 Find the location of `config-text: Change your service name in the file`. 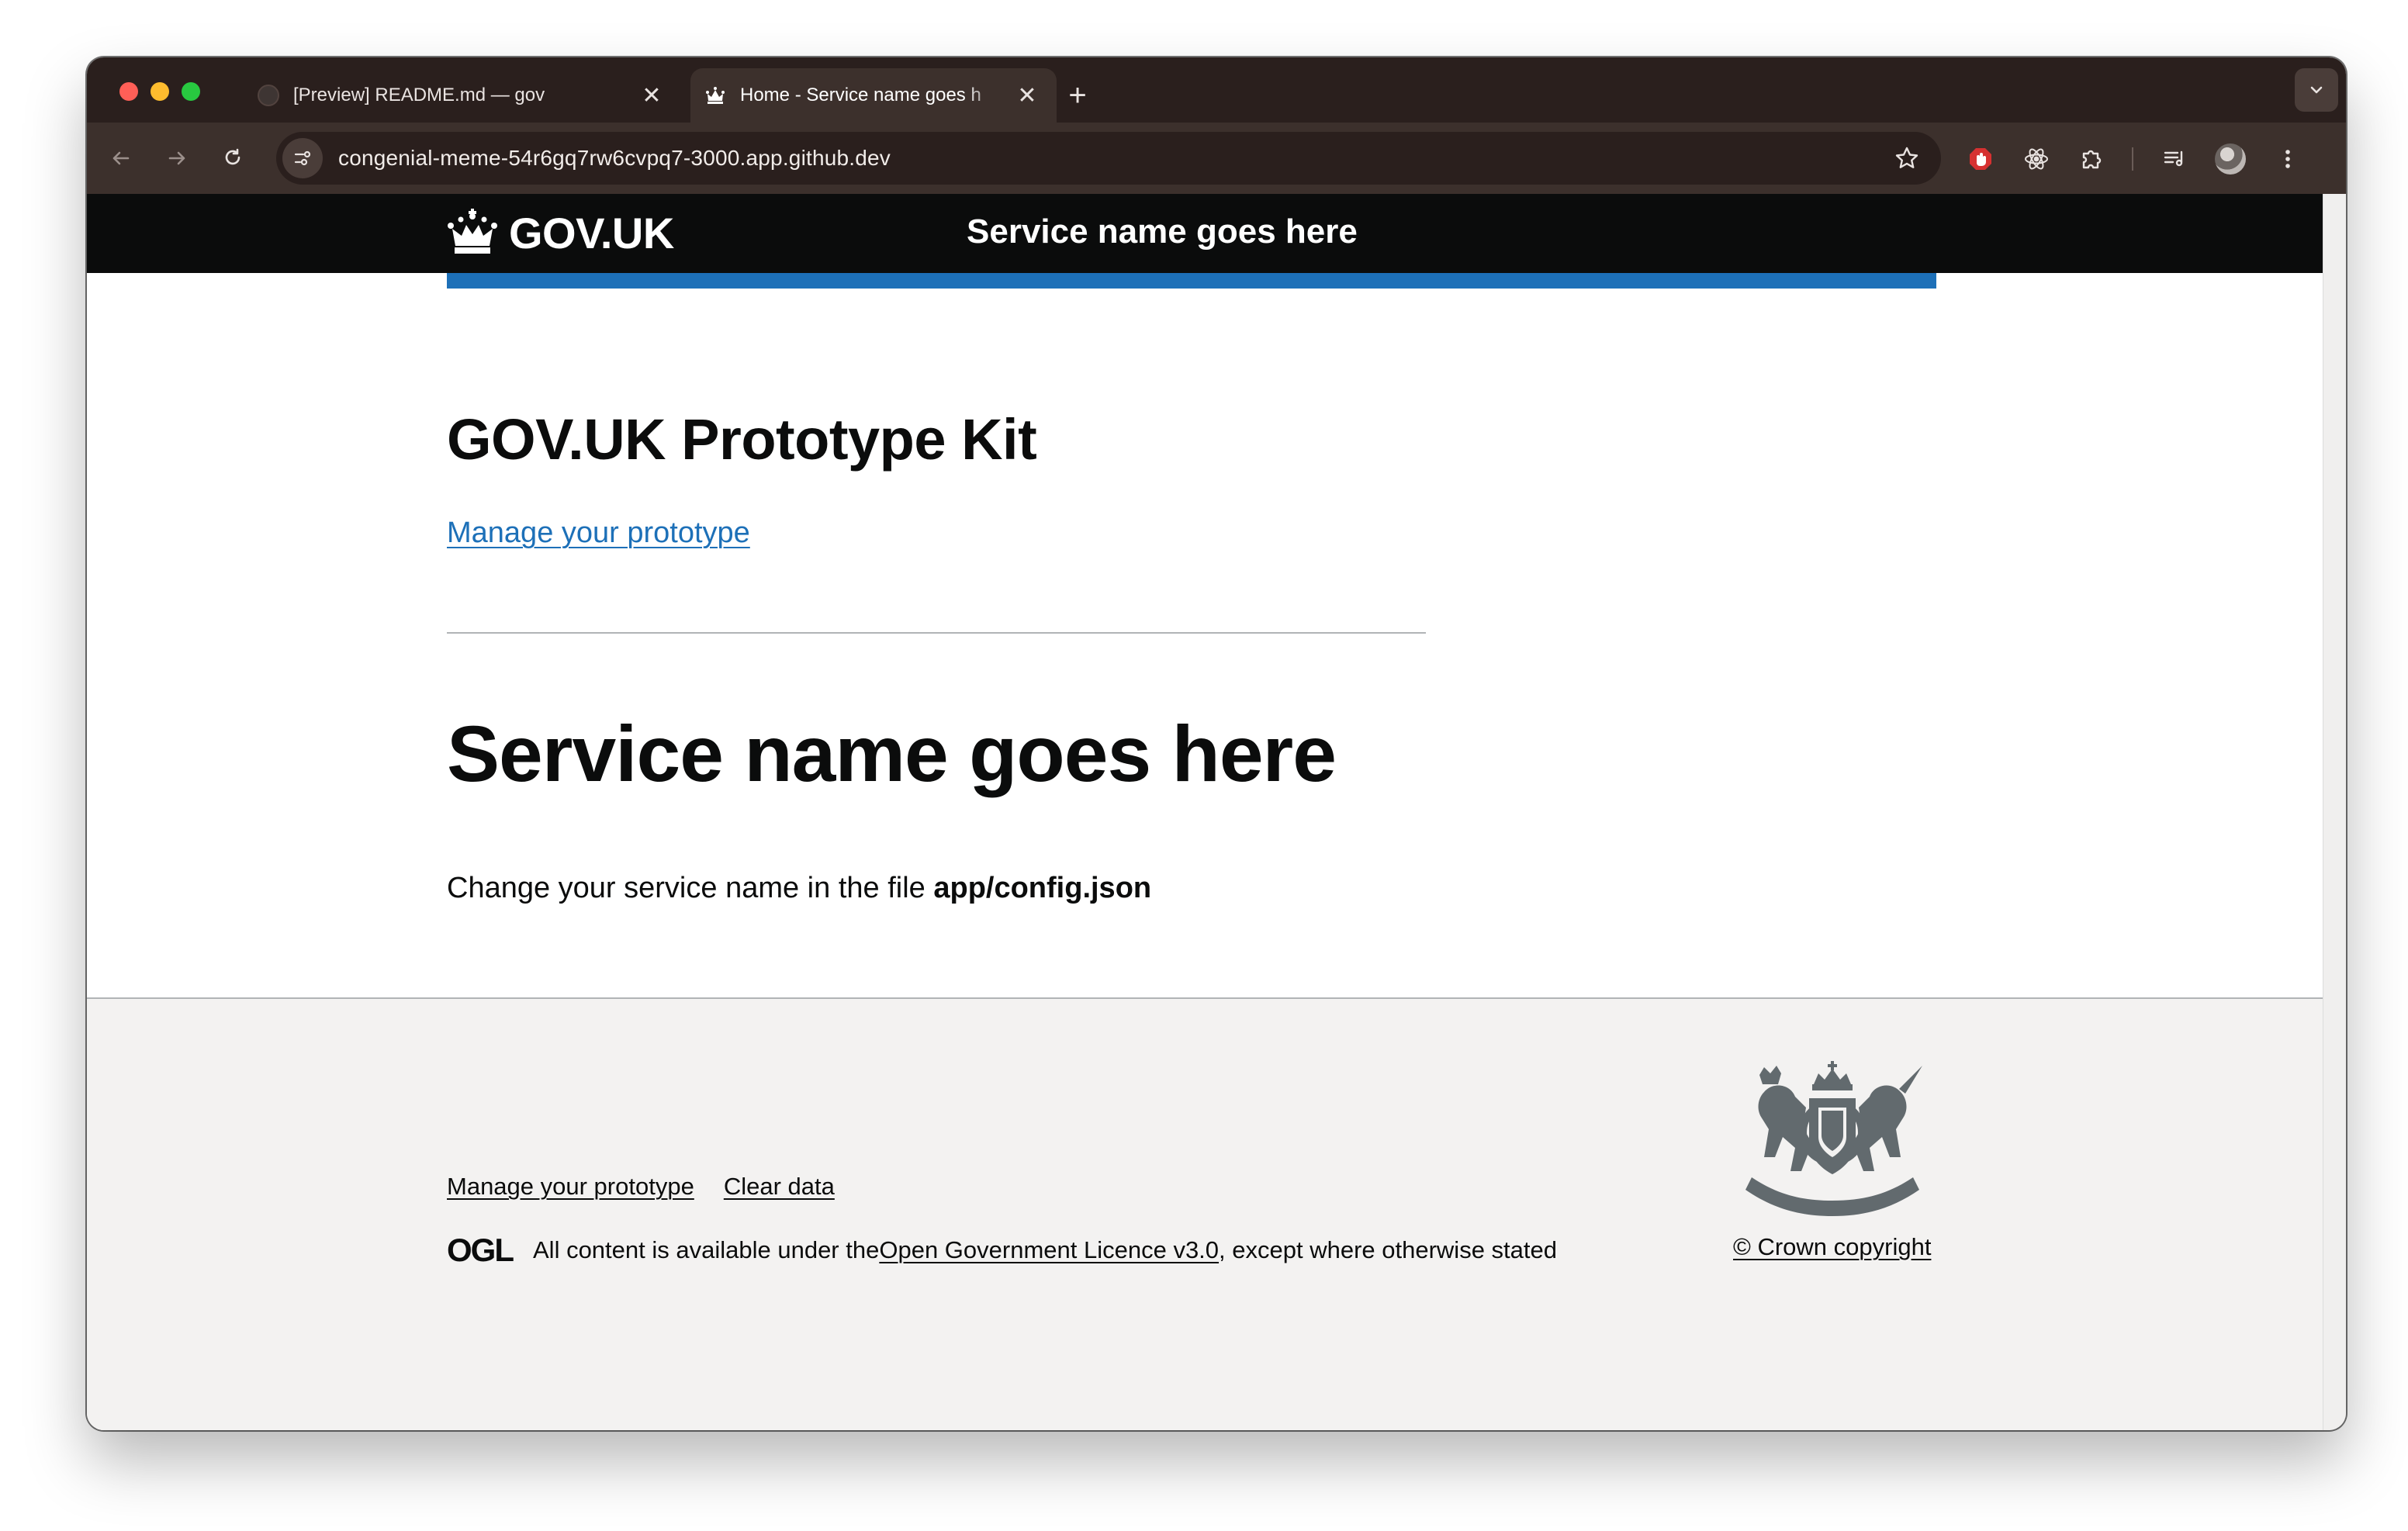

config-text: Change your service name in the file is located at coordinates (690, 888).